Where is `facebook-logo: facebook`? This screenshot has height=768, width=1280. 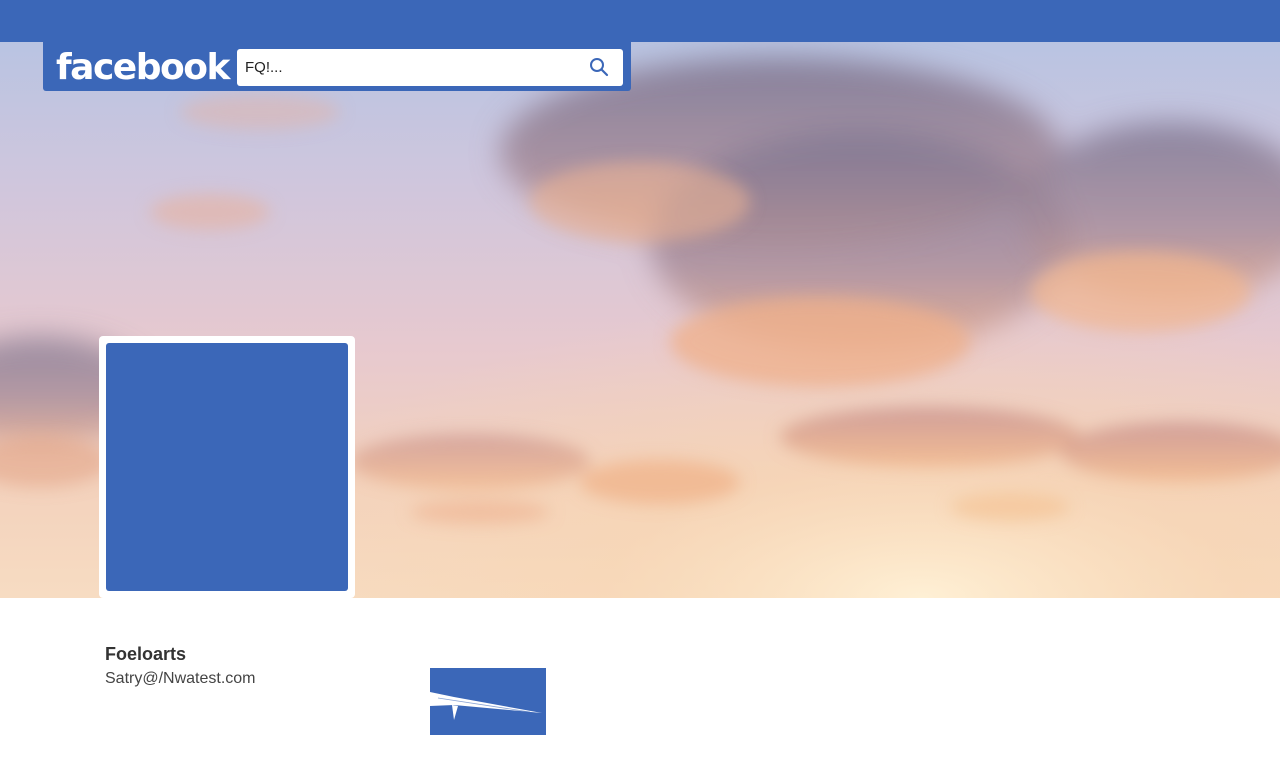 facebook-logo: facebook is located at coordinates (143, 68).